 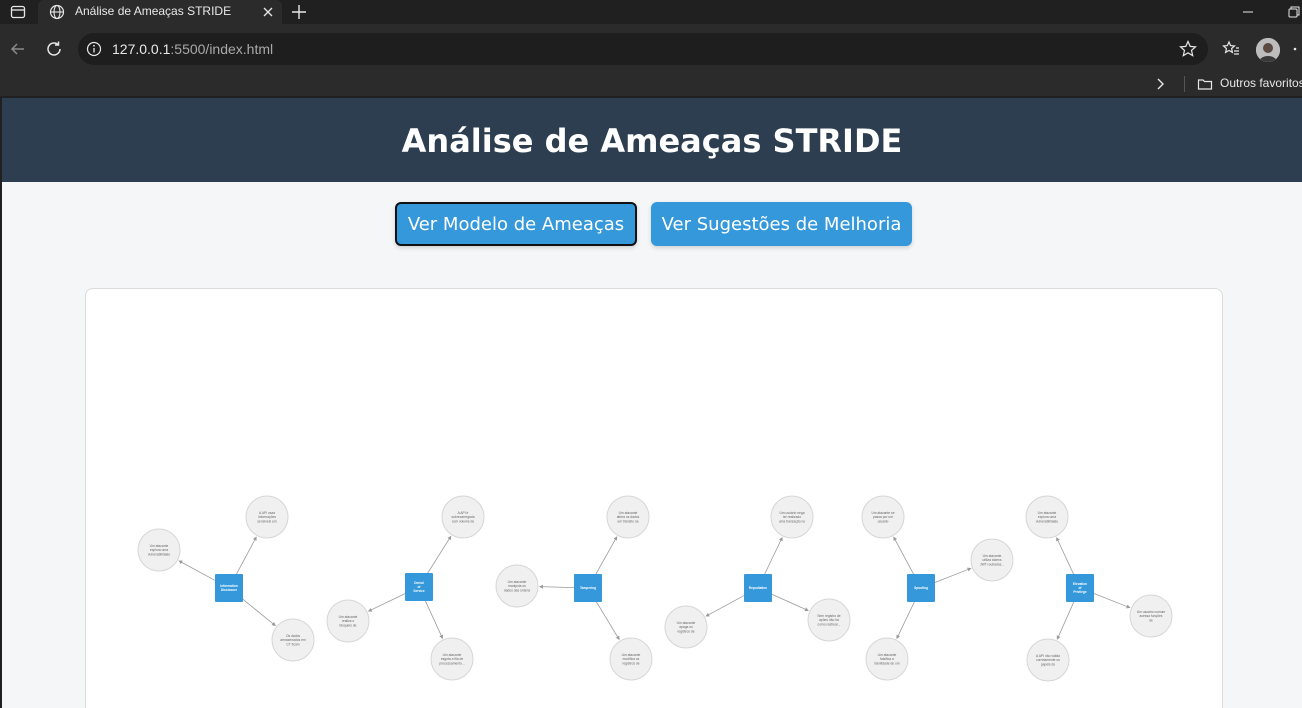 What do you see at coordinates (643, 49) in the screenshot?
I see `address-bar: 127.0.0.1:5500/index.html` at bounding box center [643, 49].